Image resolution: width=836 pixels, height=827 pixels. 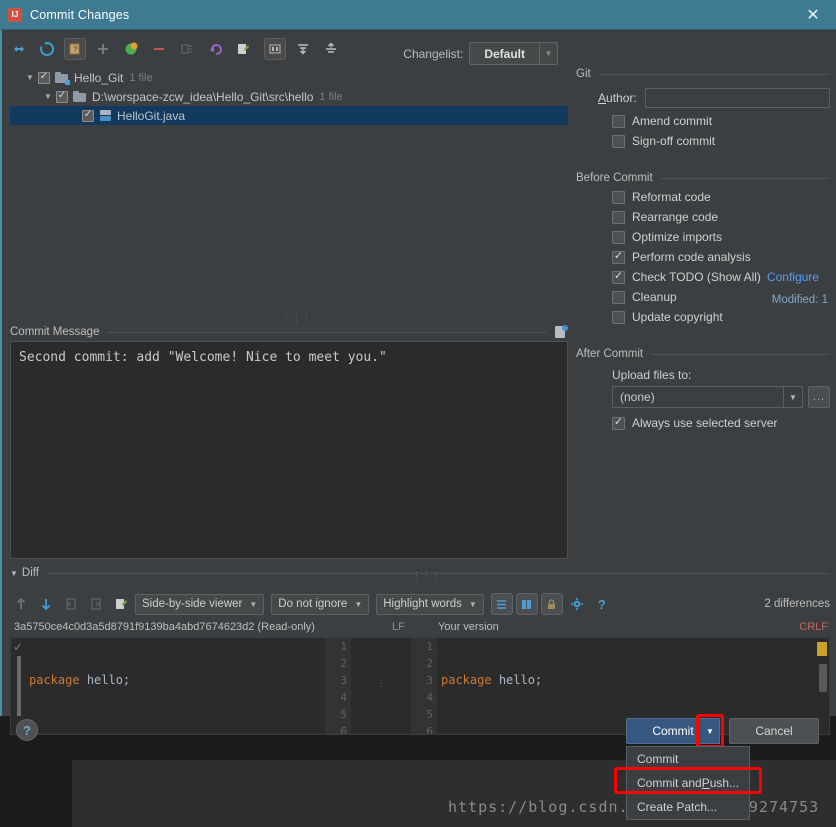 What do you see at coordinates (793, 277) in the screenshot?
I see `configure-todo-link: Configure` at bounding box center [793, 277].